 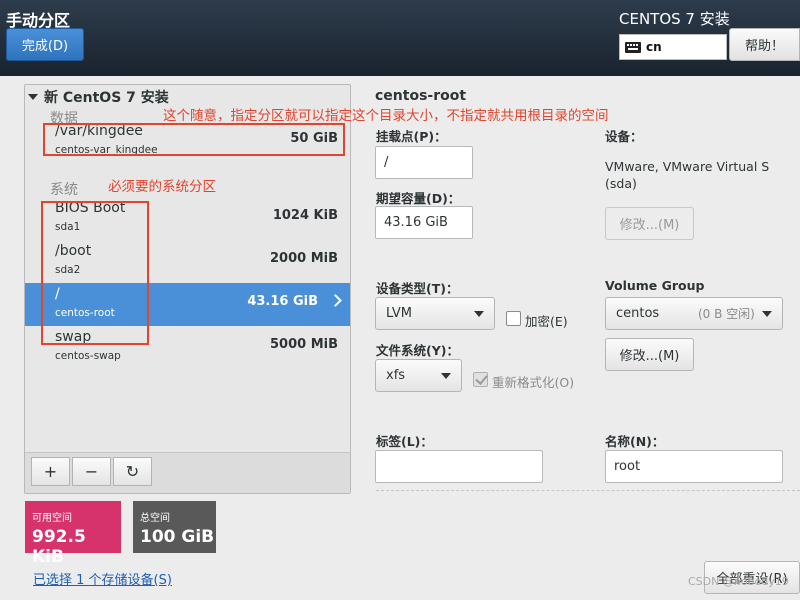 What do you see at coordinates (162, 187) in the screenshot?
I see `annotation-note-system: 必须要的系统分区` at bounding box center [162, 187].